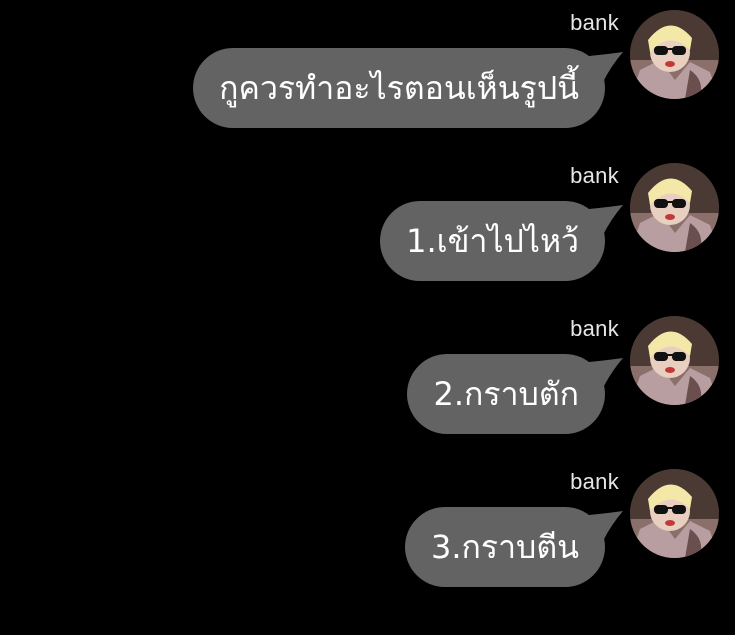 Image resolution: width=735 pixels, height=635 pixels. I want to click on message-bubble: กูควรทำอะไรตอนเห็นรูปนี้, so click(399, 88).